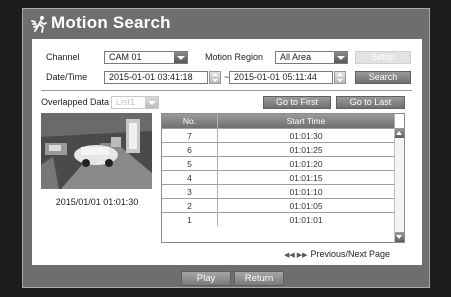 Image resolution: width=451 pixels, height=297 pixels. Describe the element at coordinates (399, 185) in the screenshot. I see `vertical-scrollbar` at that location.